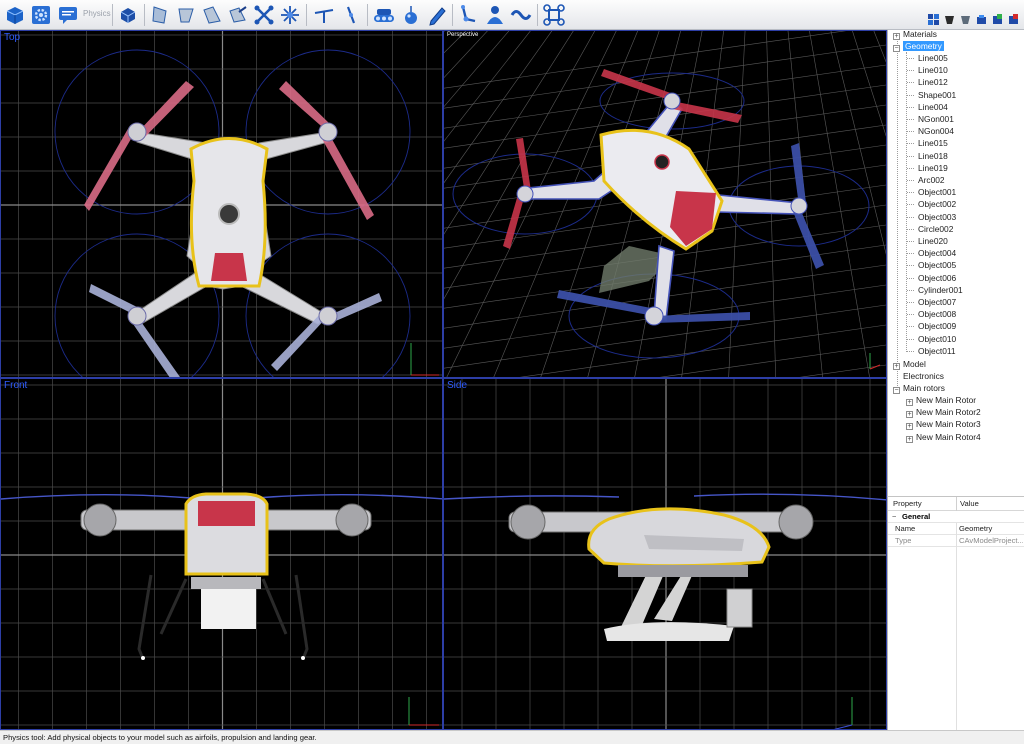 This screenshot has width=1024, height=744. What do you see at coordinates (907, 503) in the screenshot?
I see `property-column-header: Property` at bounding box center [907, 503].